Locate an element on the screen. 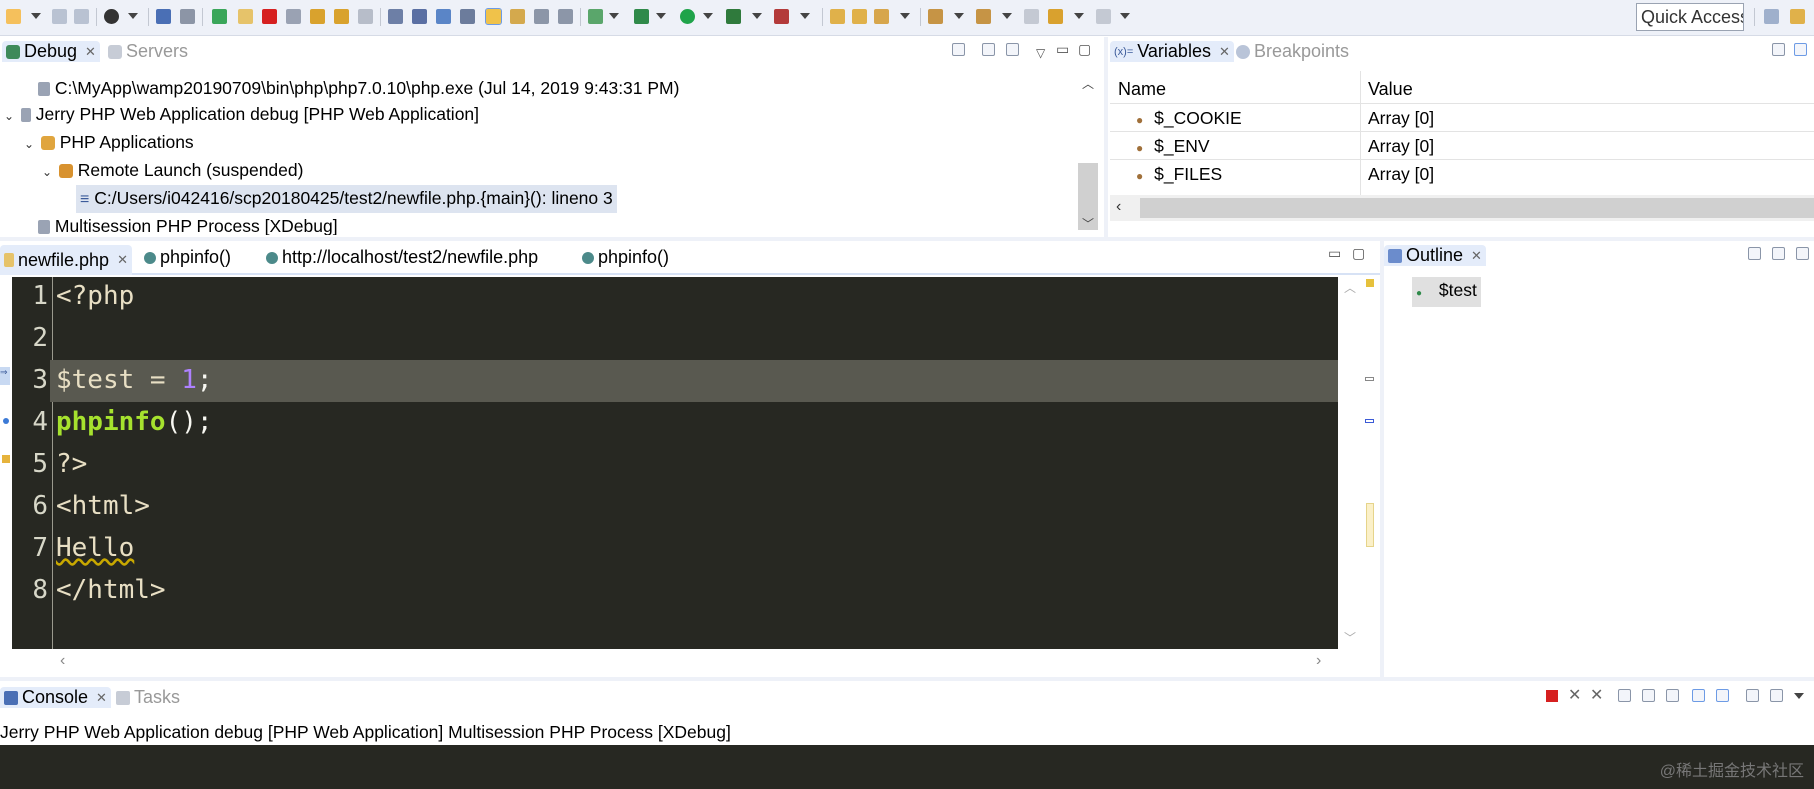  mark-occurrences-icon is located at coordinates (493, 16).